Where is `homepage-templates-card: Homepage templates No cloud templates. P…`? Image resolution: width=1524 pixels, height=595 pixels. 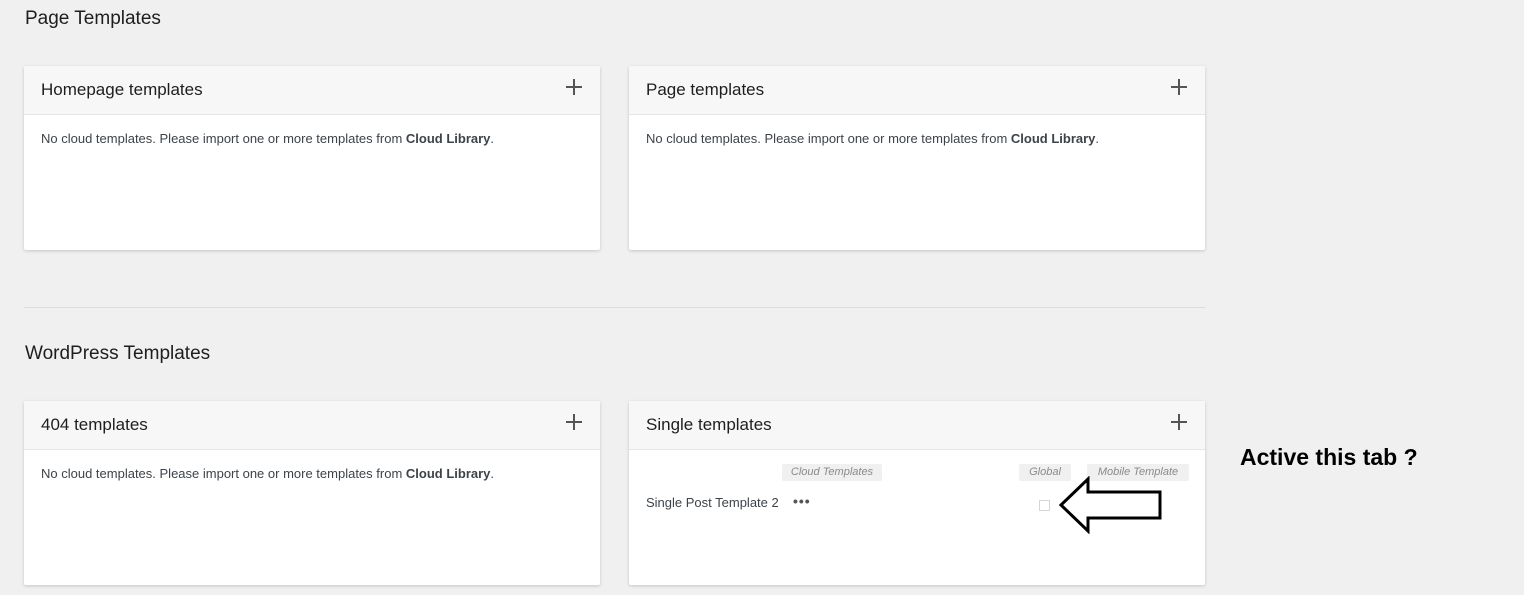
homepage-templates-card: Homepage templates No cloud templates. P… is located at coordinates (312, 158).